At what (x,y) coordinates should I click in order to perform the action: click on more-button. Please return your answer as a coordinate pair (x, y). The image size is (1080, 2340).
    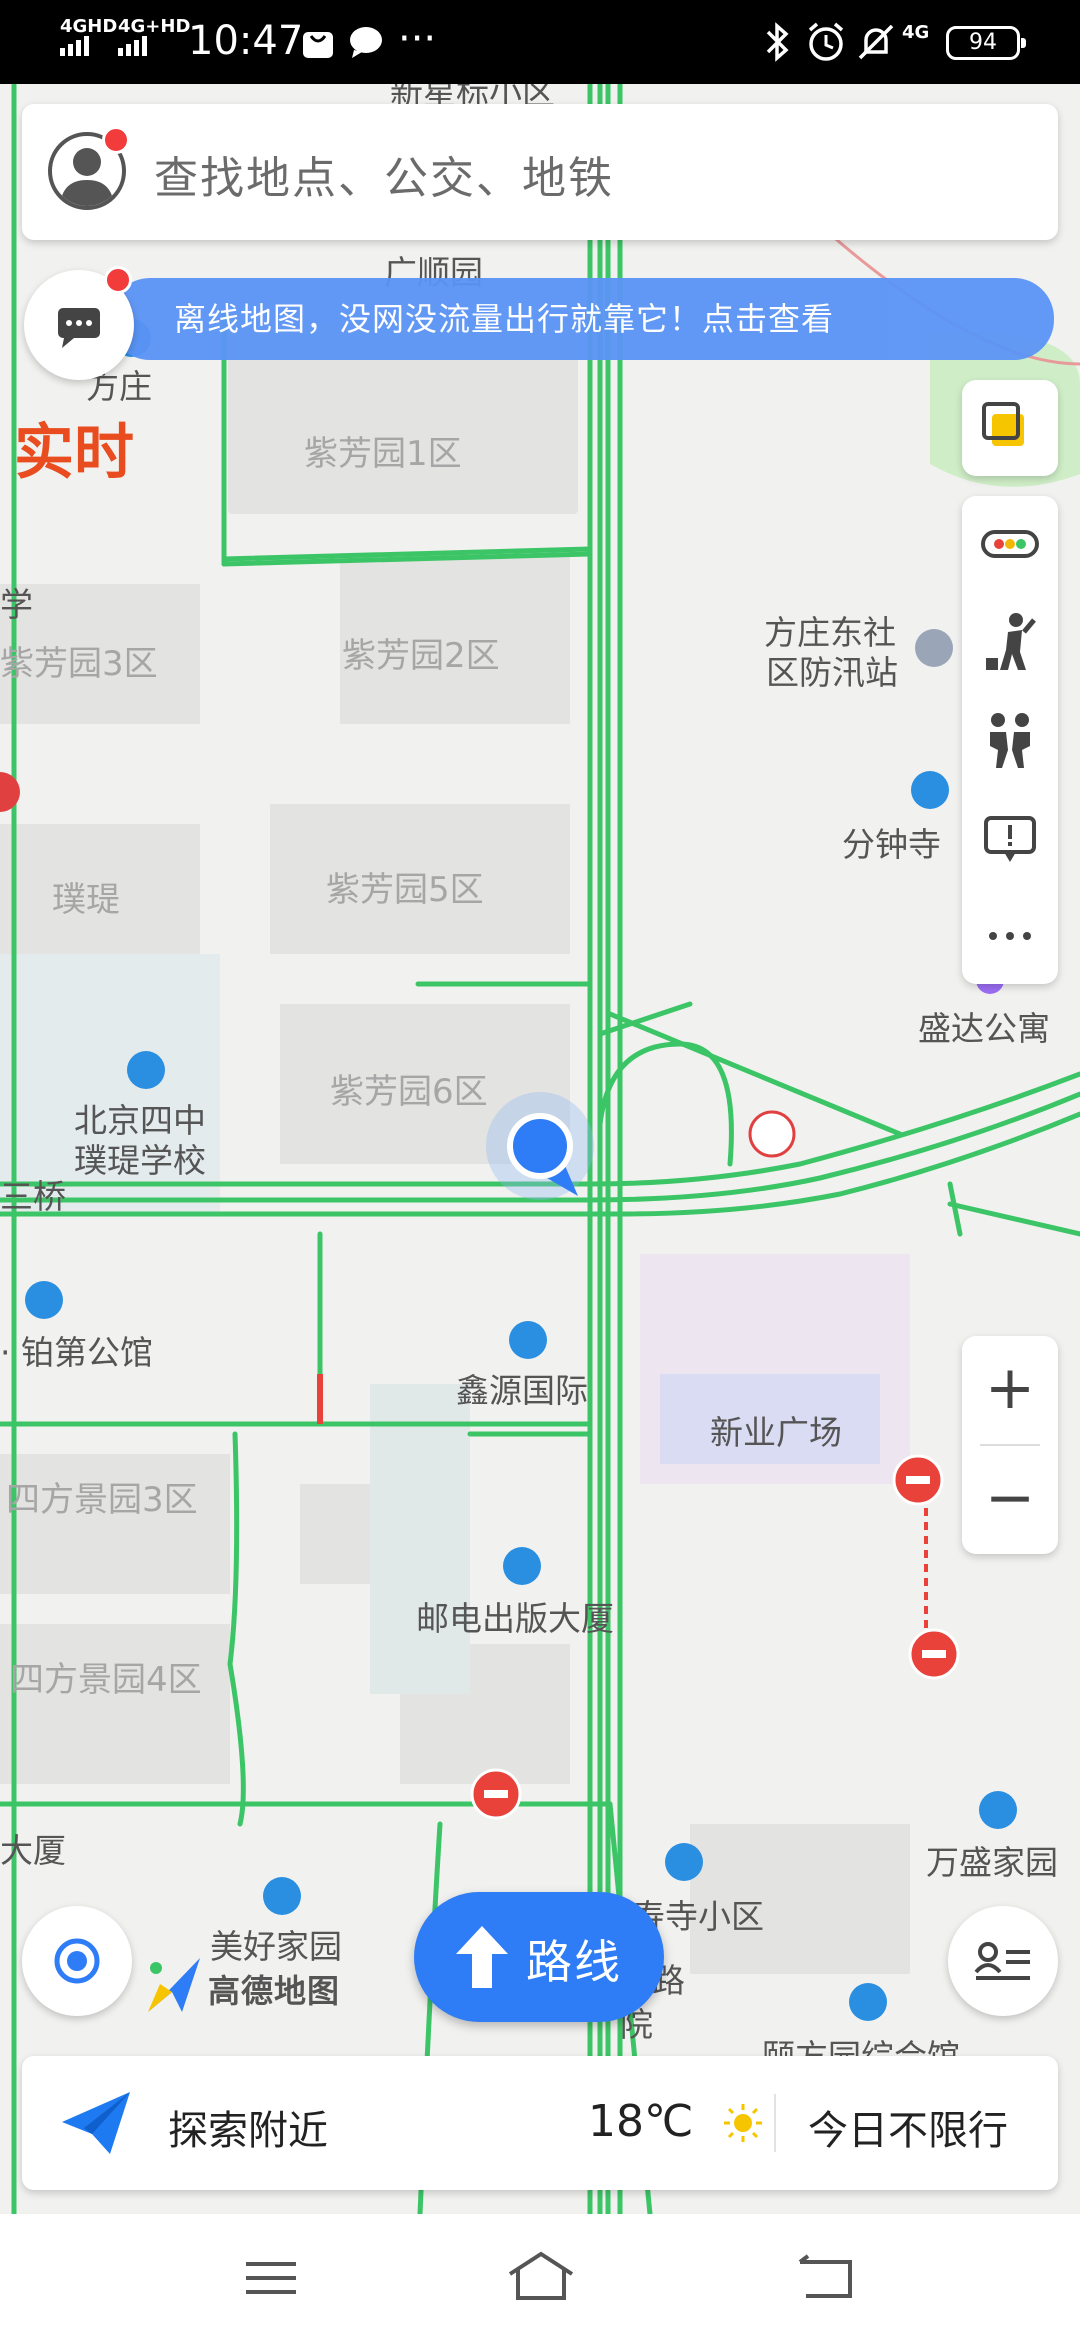
    Looking at the image, I should click on (1010, 936).